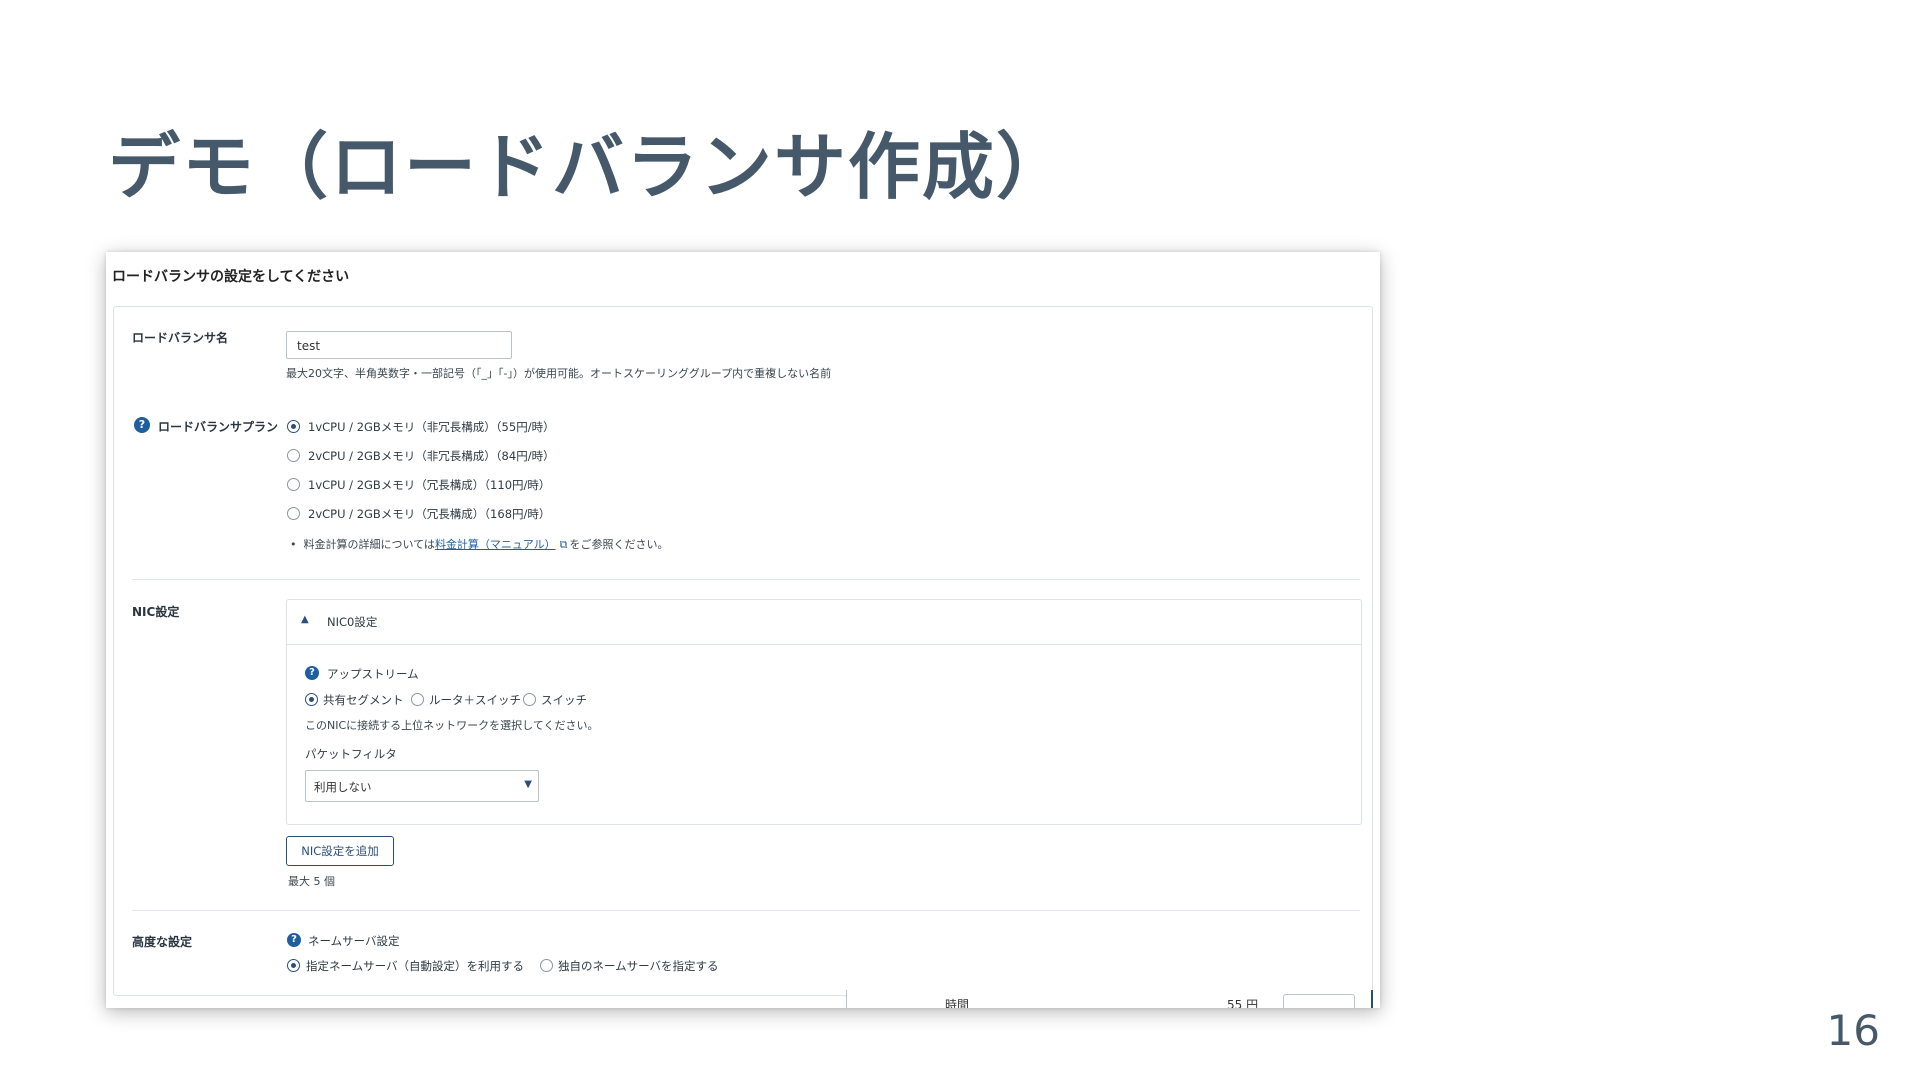 The width and height of the screenshot is (1920, 1080). I want to click on nic-section-title: NIC0設定, so click(352, 622).